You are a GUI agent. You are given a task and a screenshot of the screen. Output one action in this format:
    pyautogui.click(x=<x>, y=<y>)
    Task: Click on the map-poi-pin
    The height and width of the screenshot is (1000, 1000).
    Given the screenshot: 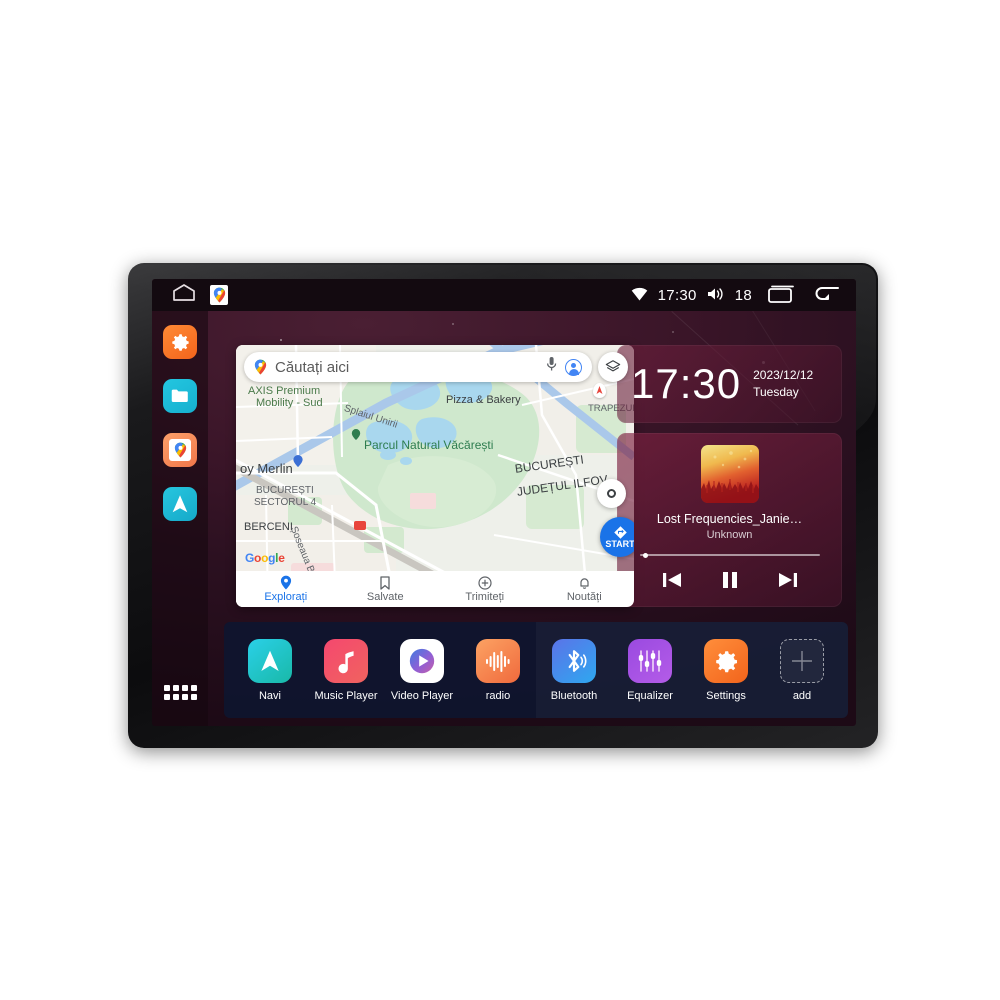 What is the action you would take?
    pyautogui.click(x=599, y=390)
    